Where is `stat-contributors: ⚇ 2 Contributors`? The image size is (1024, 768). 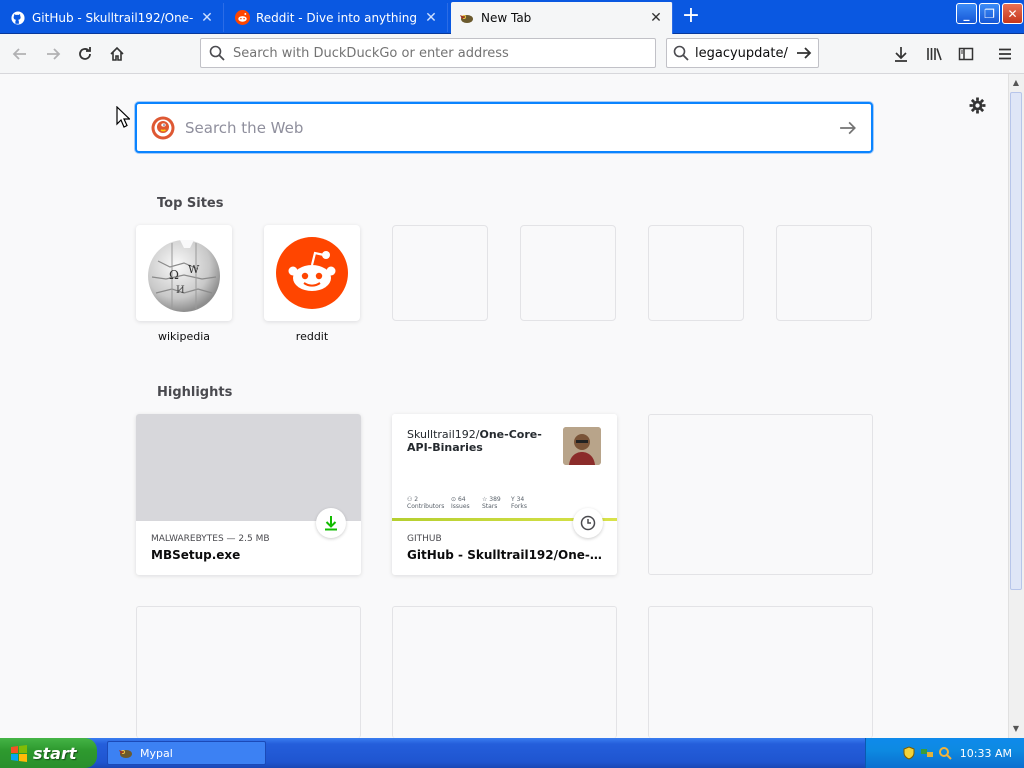
stat-contributors: ⚇ 2 Contributors is located at coordinates (426, 503).